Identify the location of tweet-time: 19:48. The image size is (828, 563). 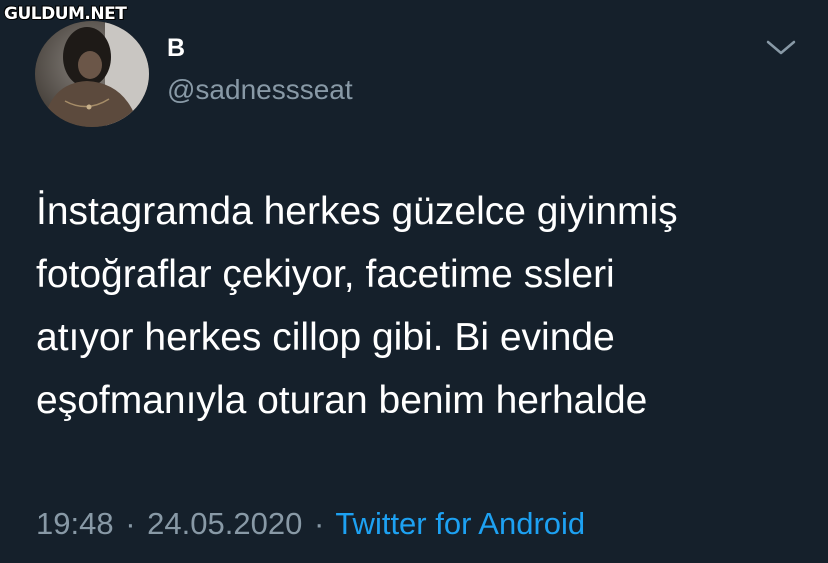
(75, 523).